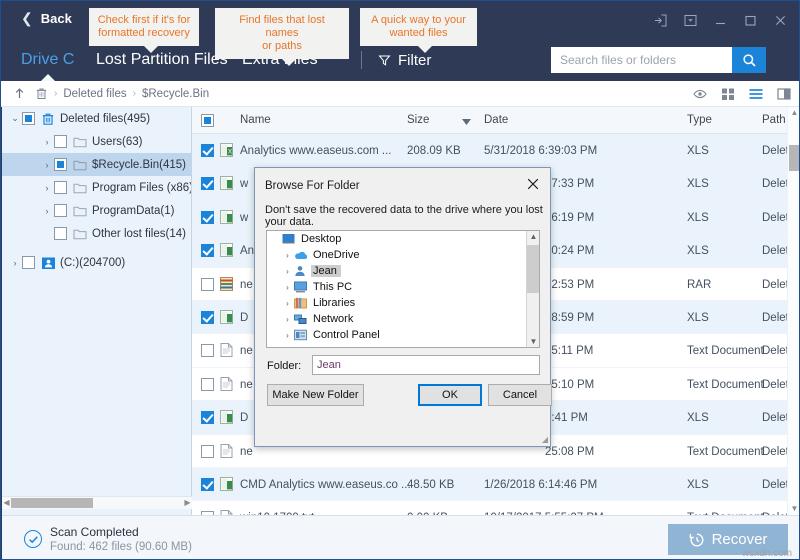 The width and height of the screenshot is (800, 560). Describe the element at coordinates (94, 94) in the screenshot. I see `breadcrumb-item-deleted-files: Deleted files` at that location.